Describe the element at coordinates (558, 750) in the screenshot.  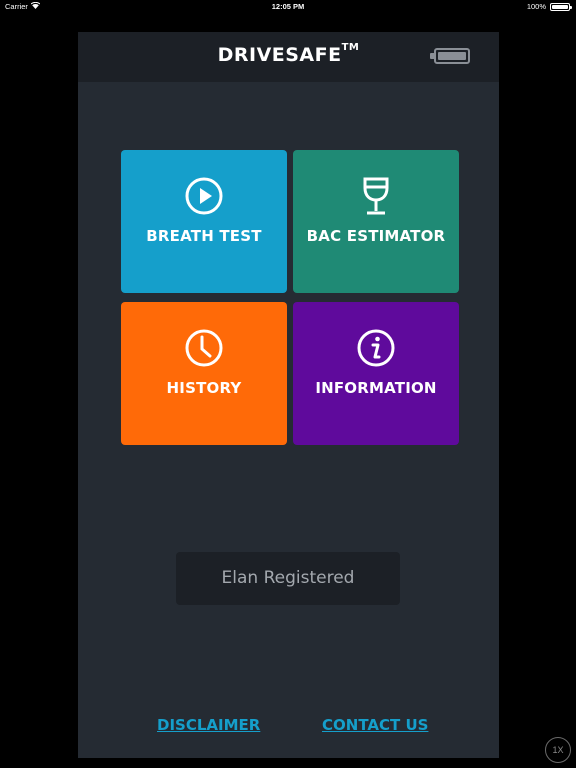
I see `zoom-button: 1X` at that location.